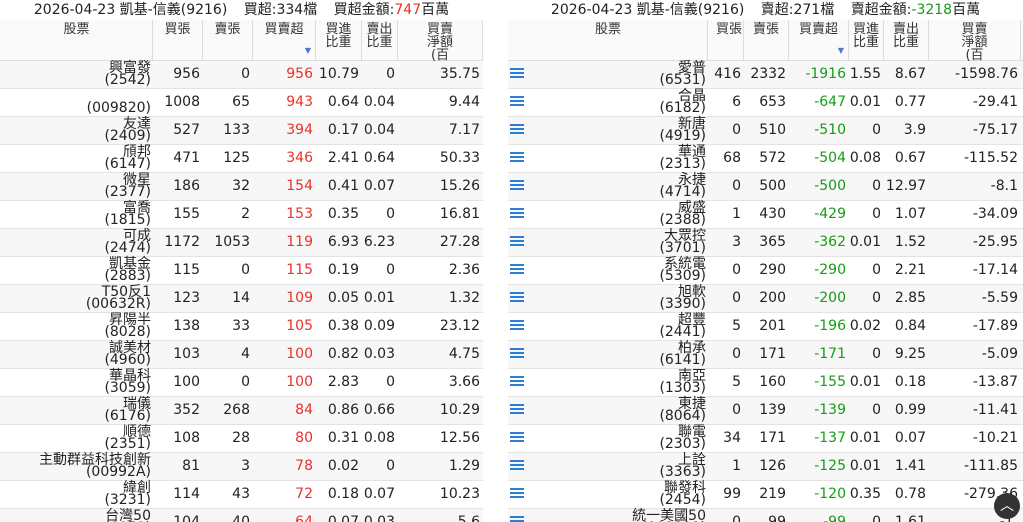 This screenshot has height=522, width=1023. Describe the element at coordinates (241, 515) in the screenshot. I see `table-row: 台灣50(0050) 104 40 64 0.07 0.03 5.6` at that location.